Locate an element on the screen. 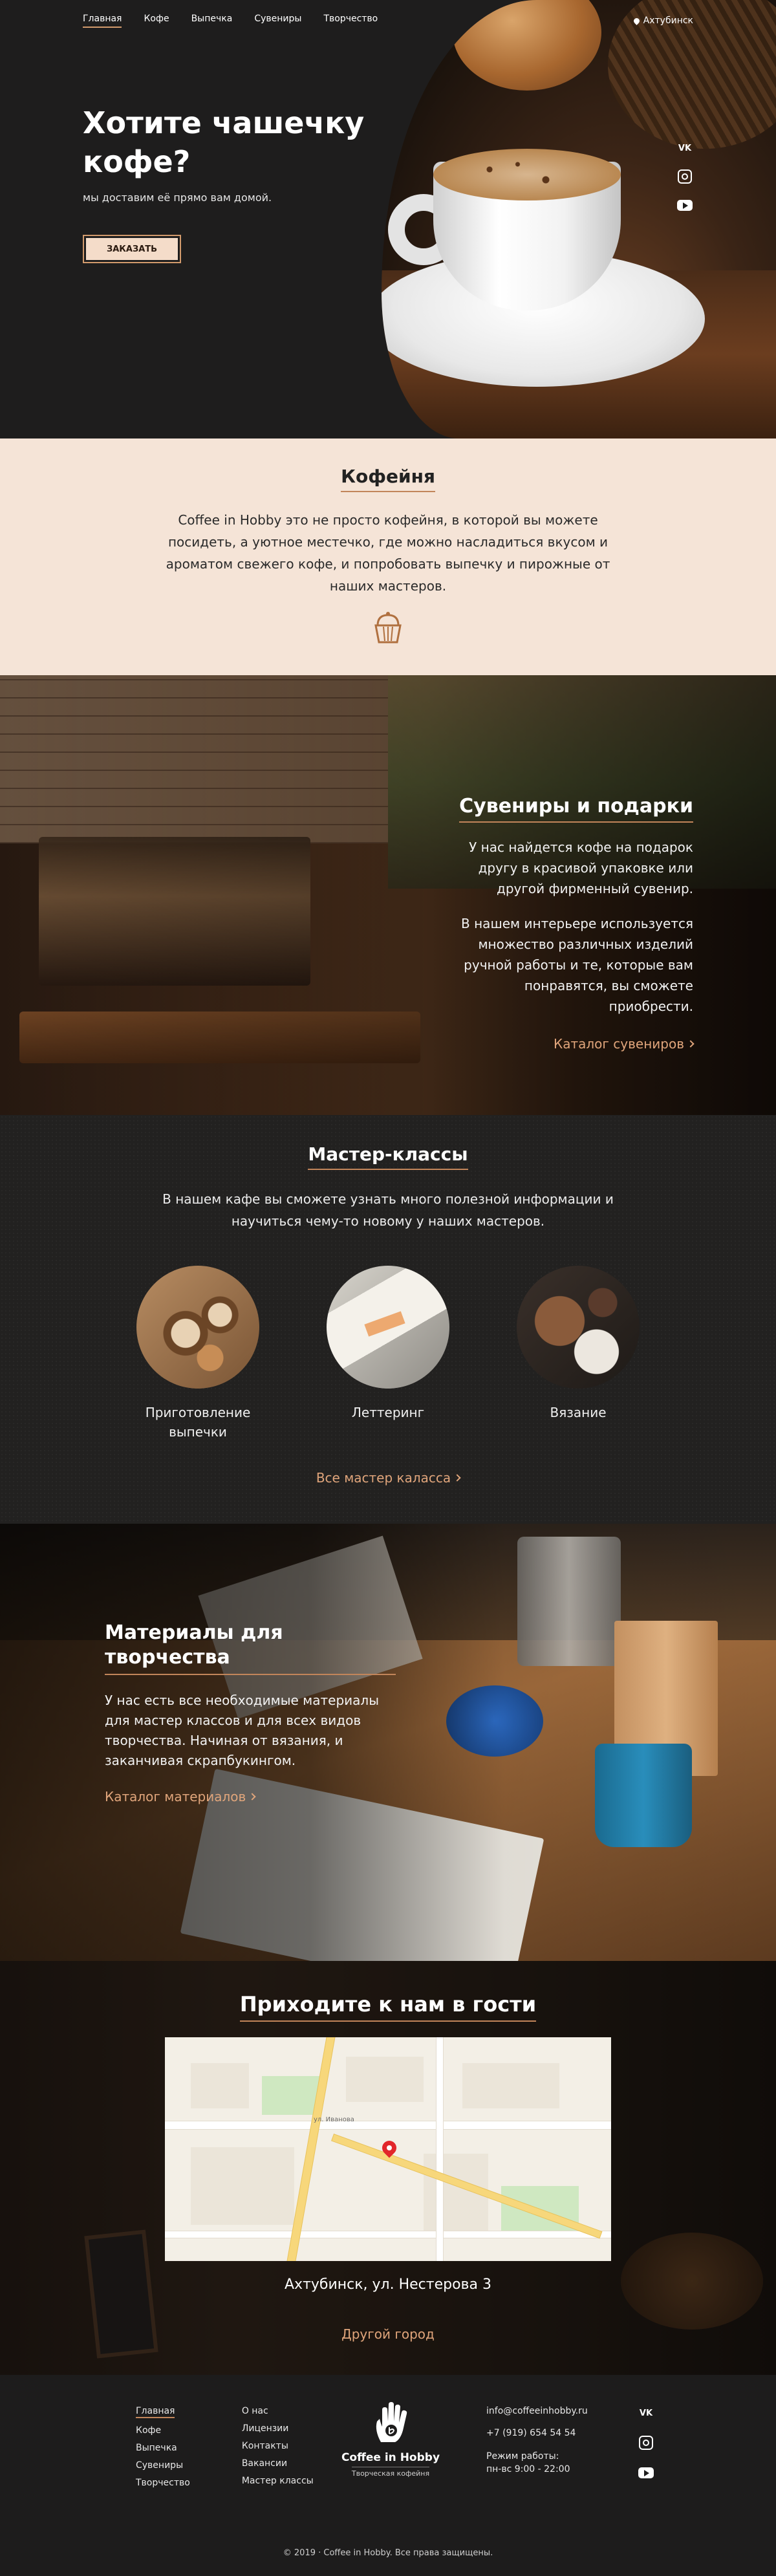 This screenshot has height=2576, width=776. footer-link-licenses: Лицензии is located at coordinates (278, 2428).